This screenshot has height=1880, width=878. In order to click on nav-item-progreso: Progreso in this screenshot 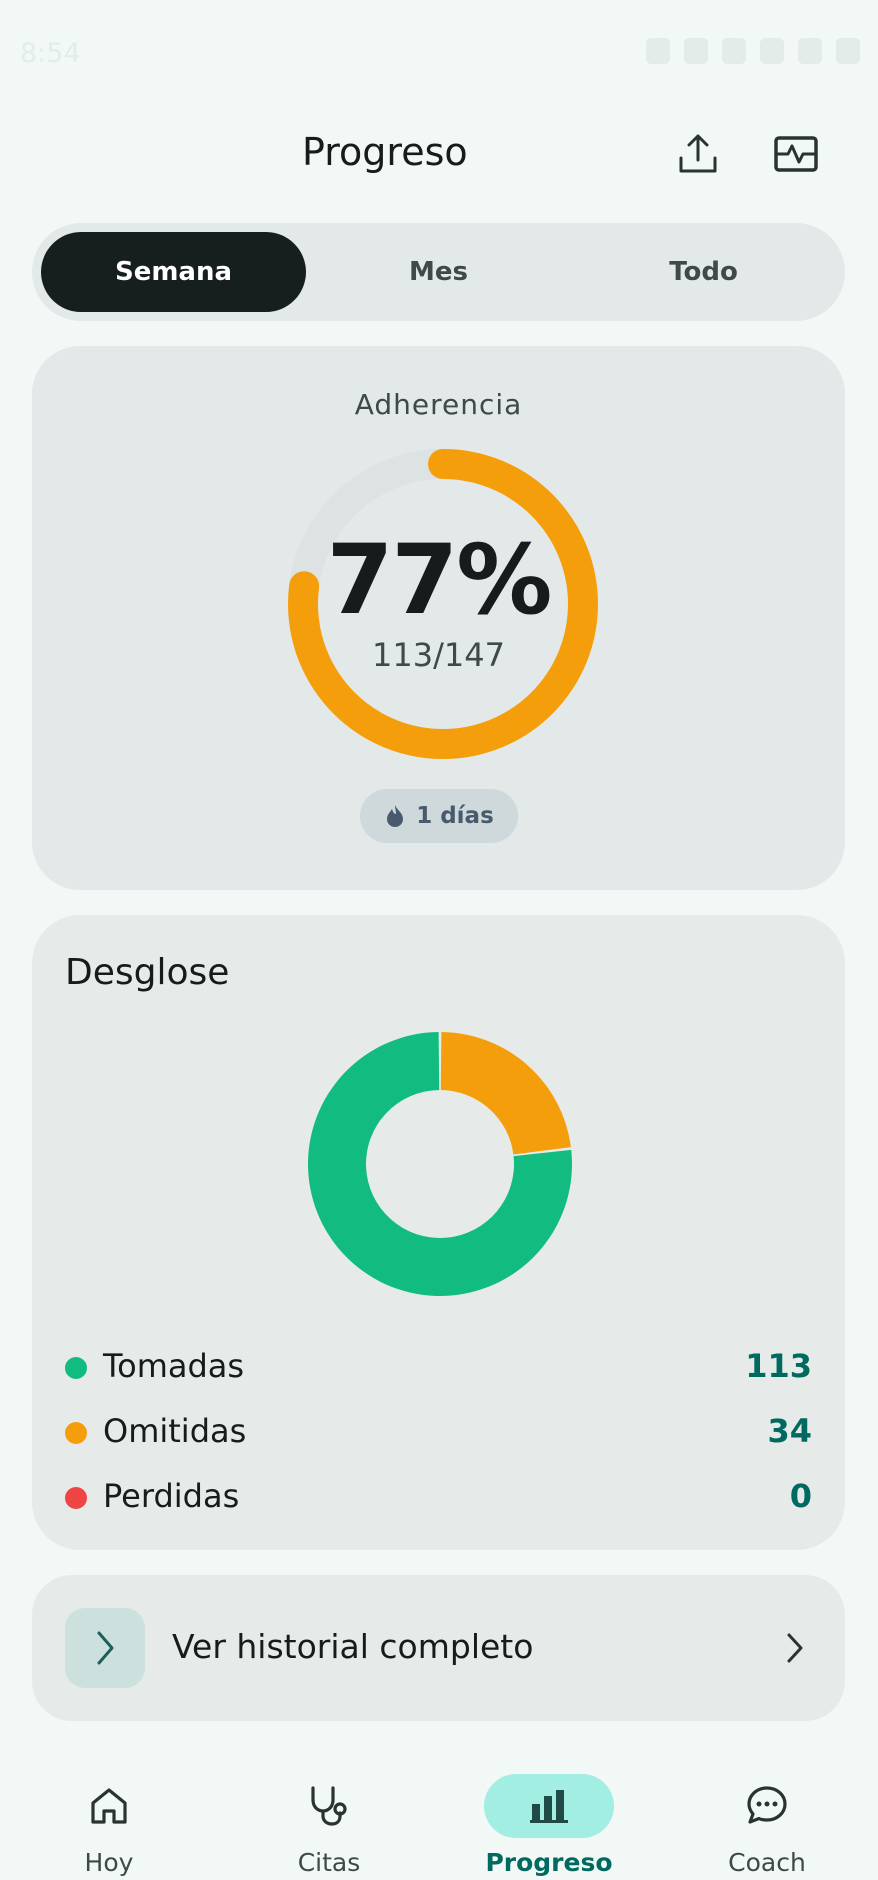, I will do `click(530, 1816)`.